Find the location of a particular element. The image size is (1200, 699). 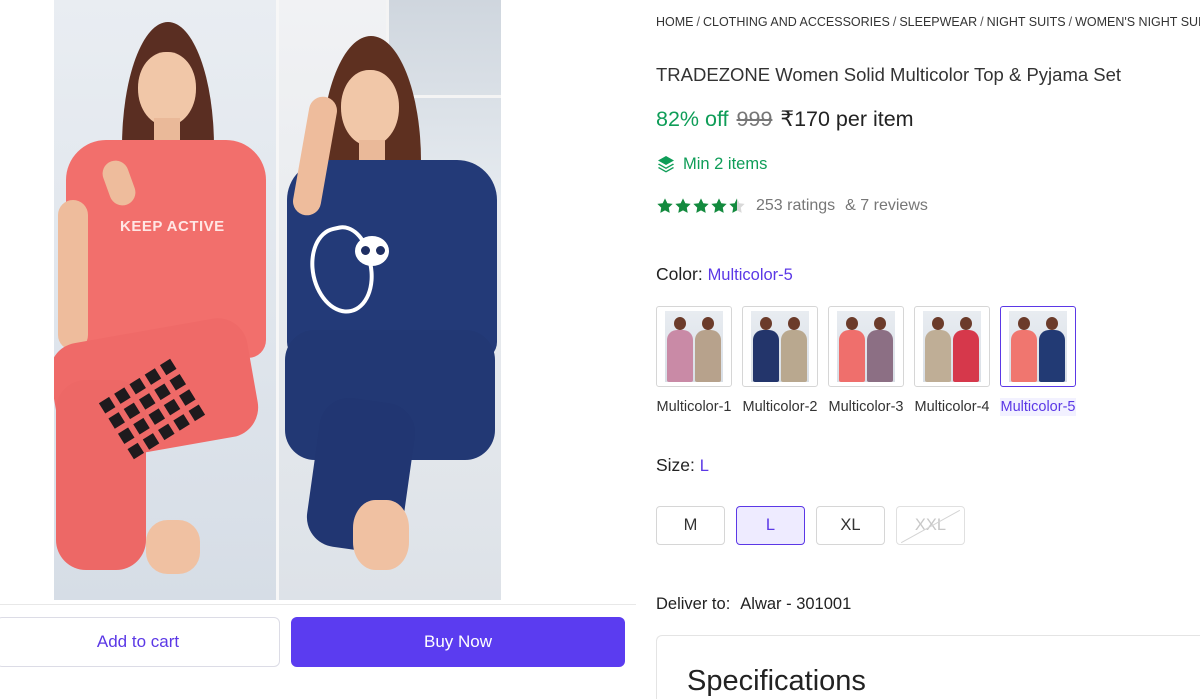

color-swatch-label: Multicolor-3 is located at coordinates (866, 407).